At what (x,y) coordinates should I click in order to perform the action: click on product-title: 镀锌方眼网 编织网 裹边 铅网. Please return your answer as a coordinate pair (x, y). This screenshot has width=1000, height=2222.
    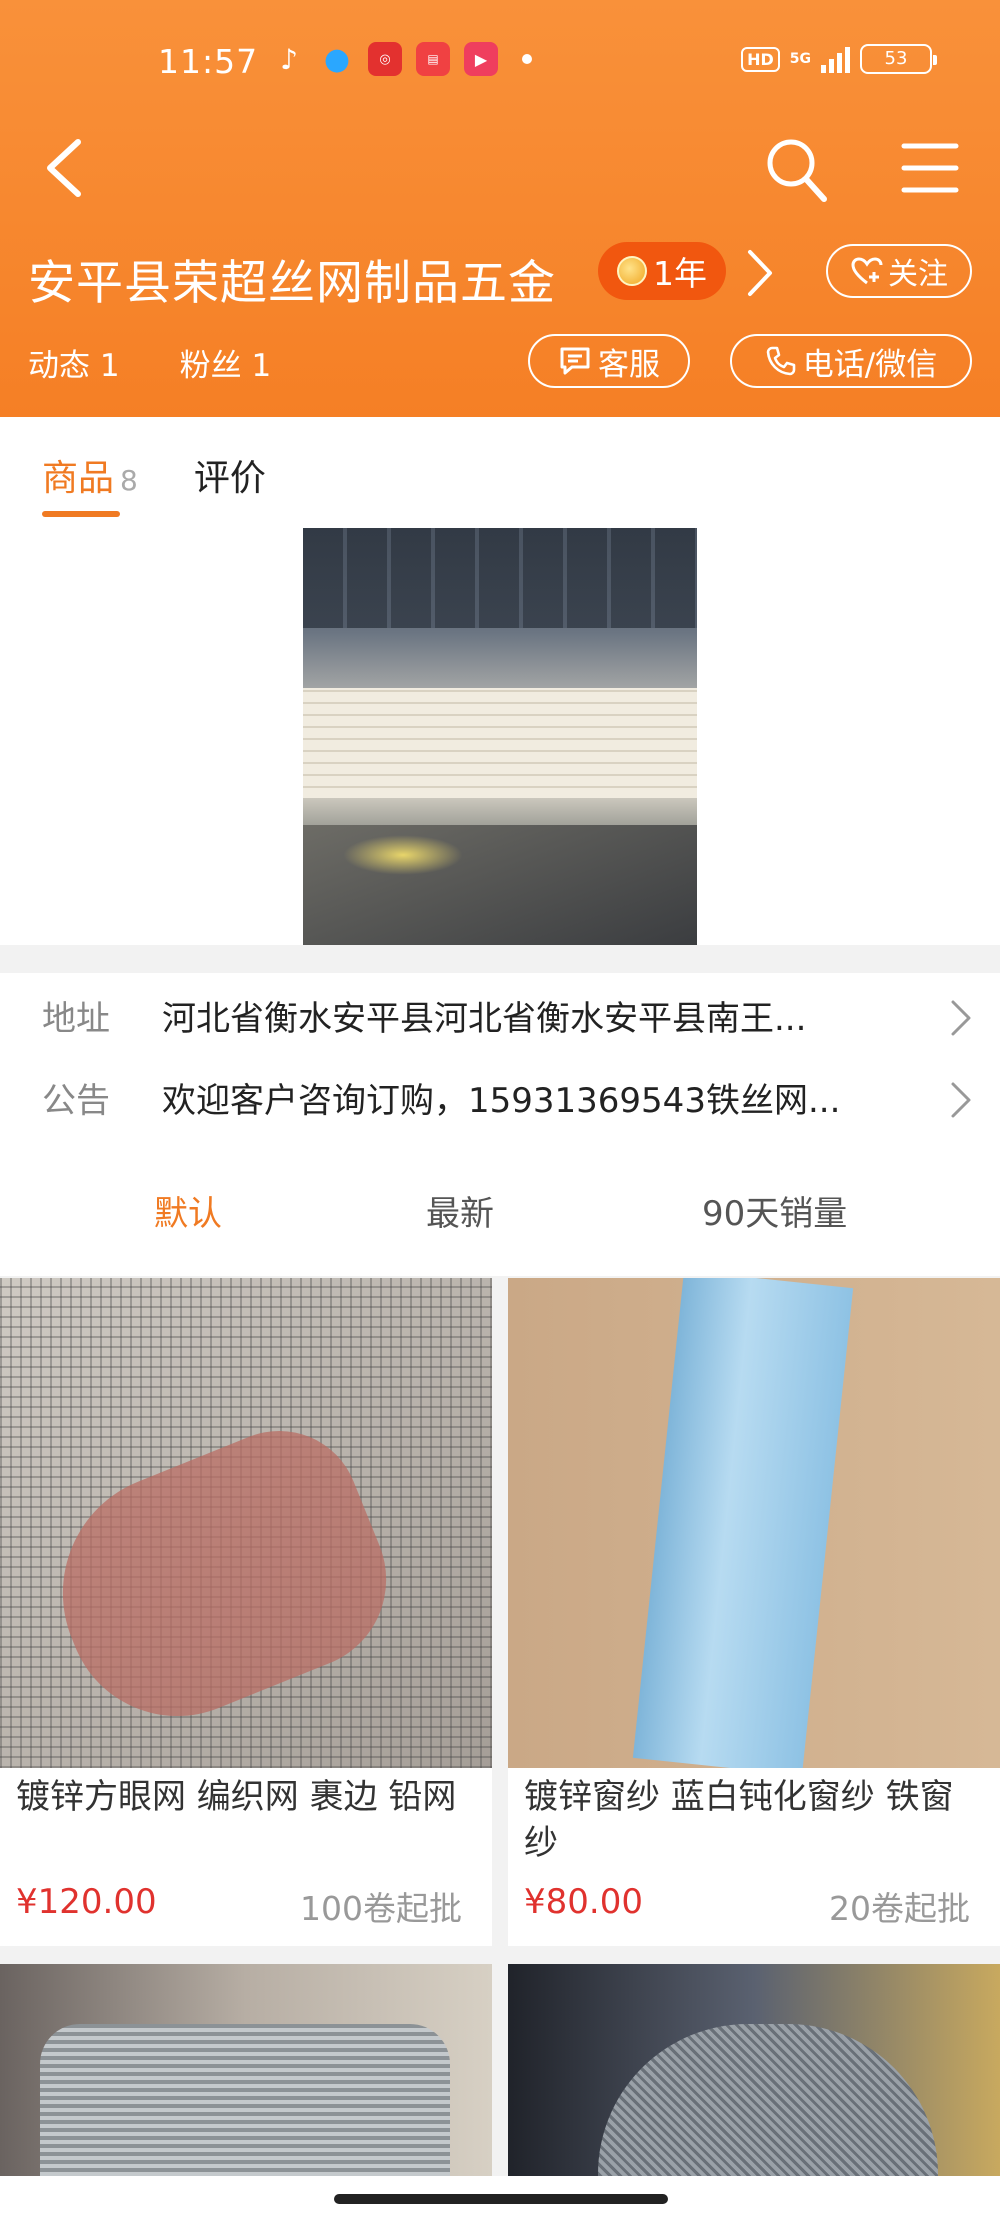
    Looking at the image, I should click on (236, 1797).